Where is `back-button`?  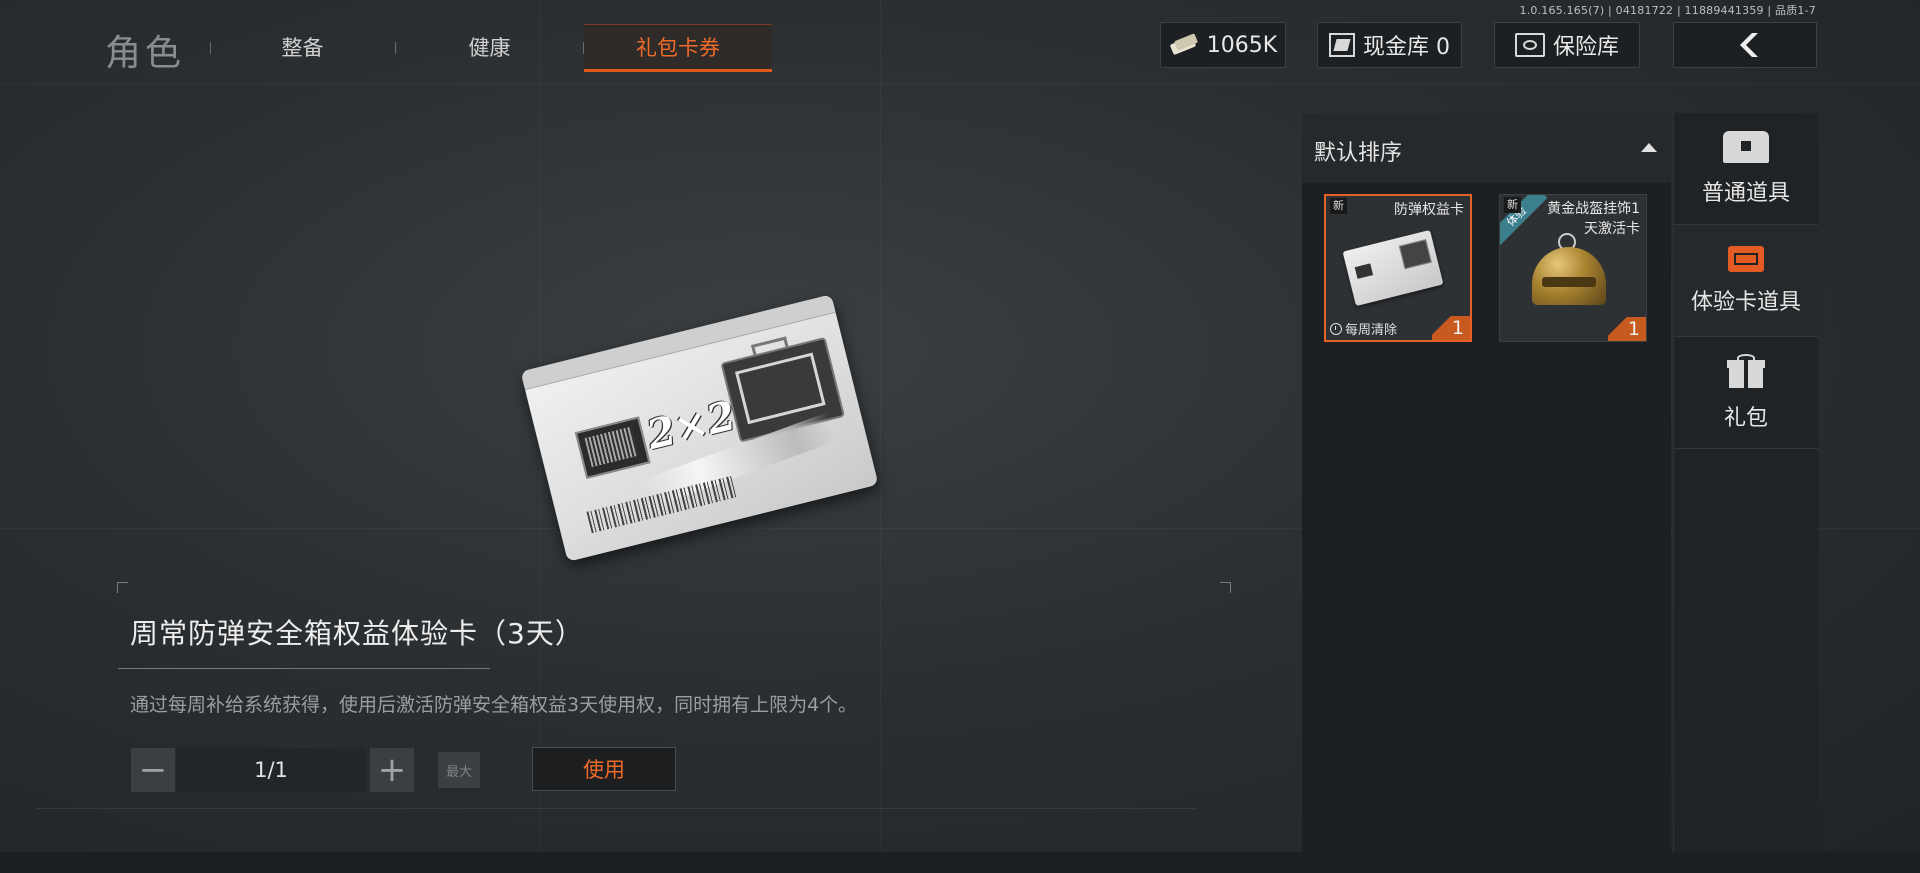
back-button is located at coordinates (1745, 45).